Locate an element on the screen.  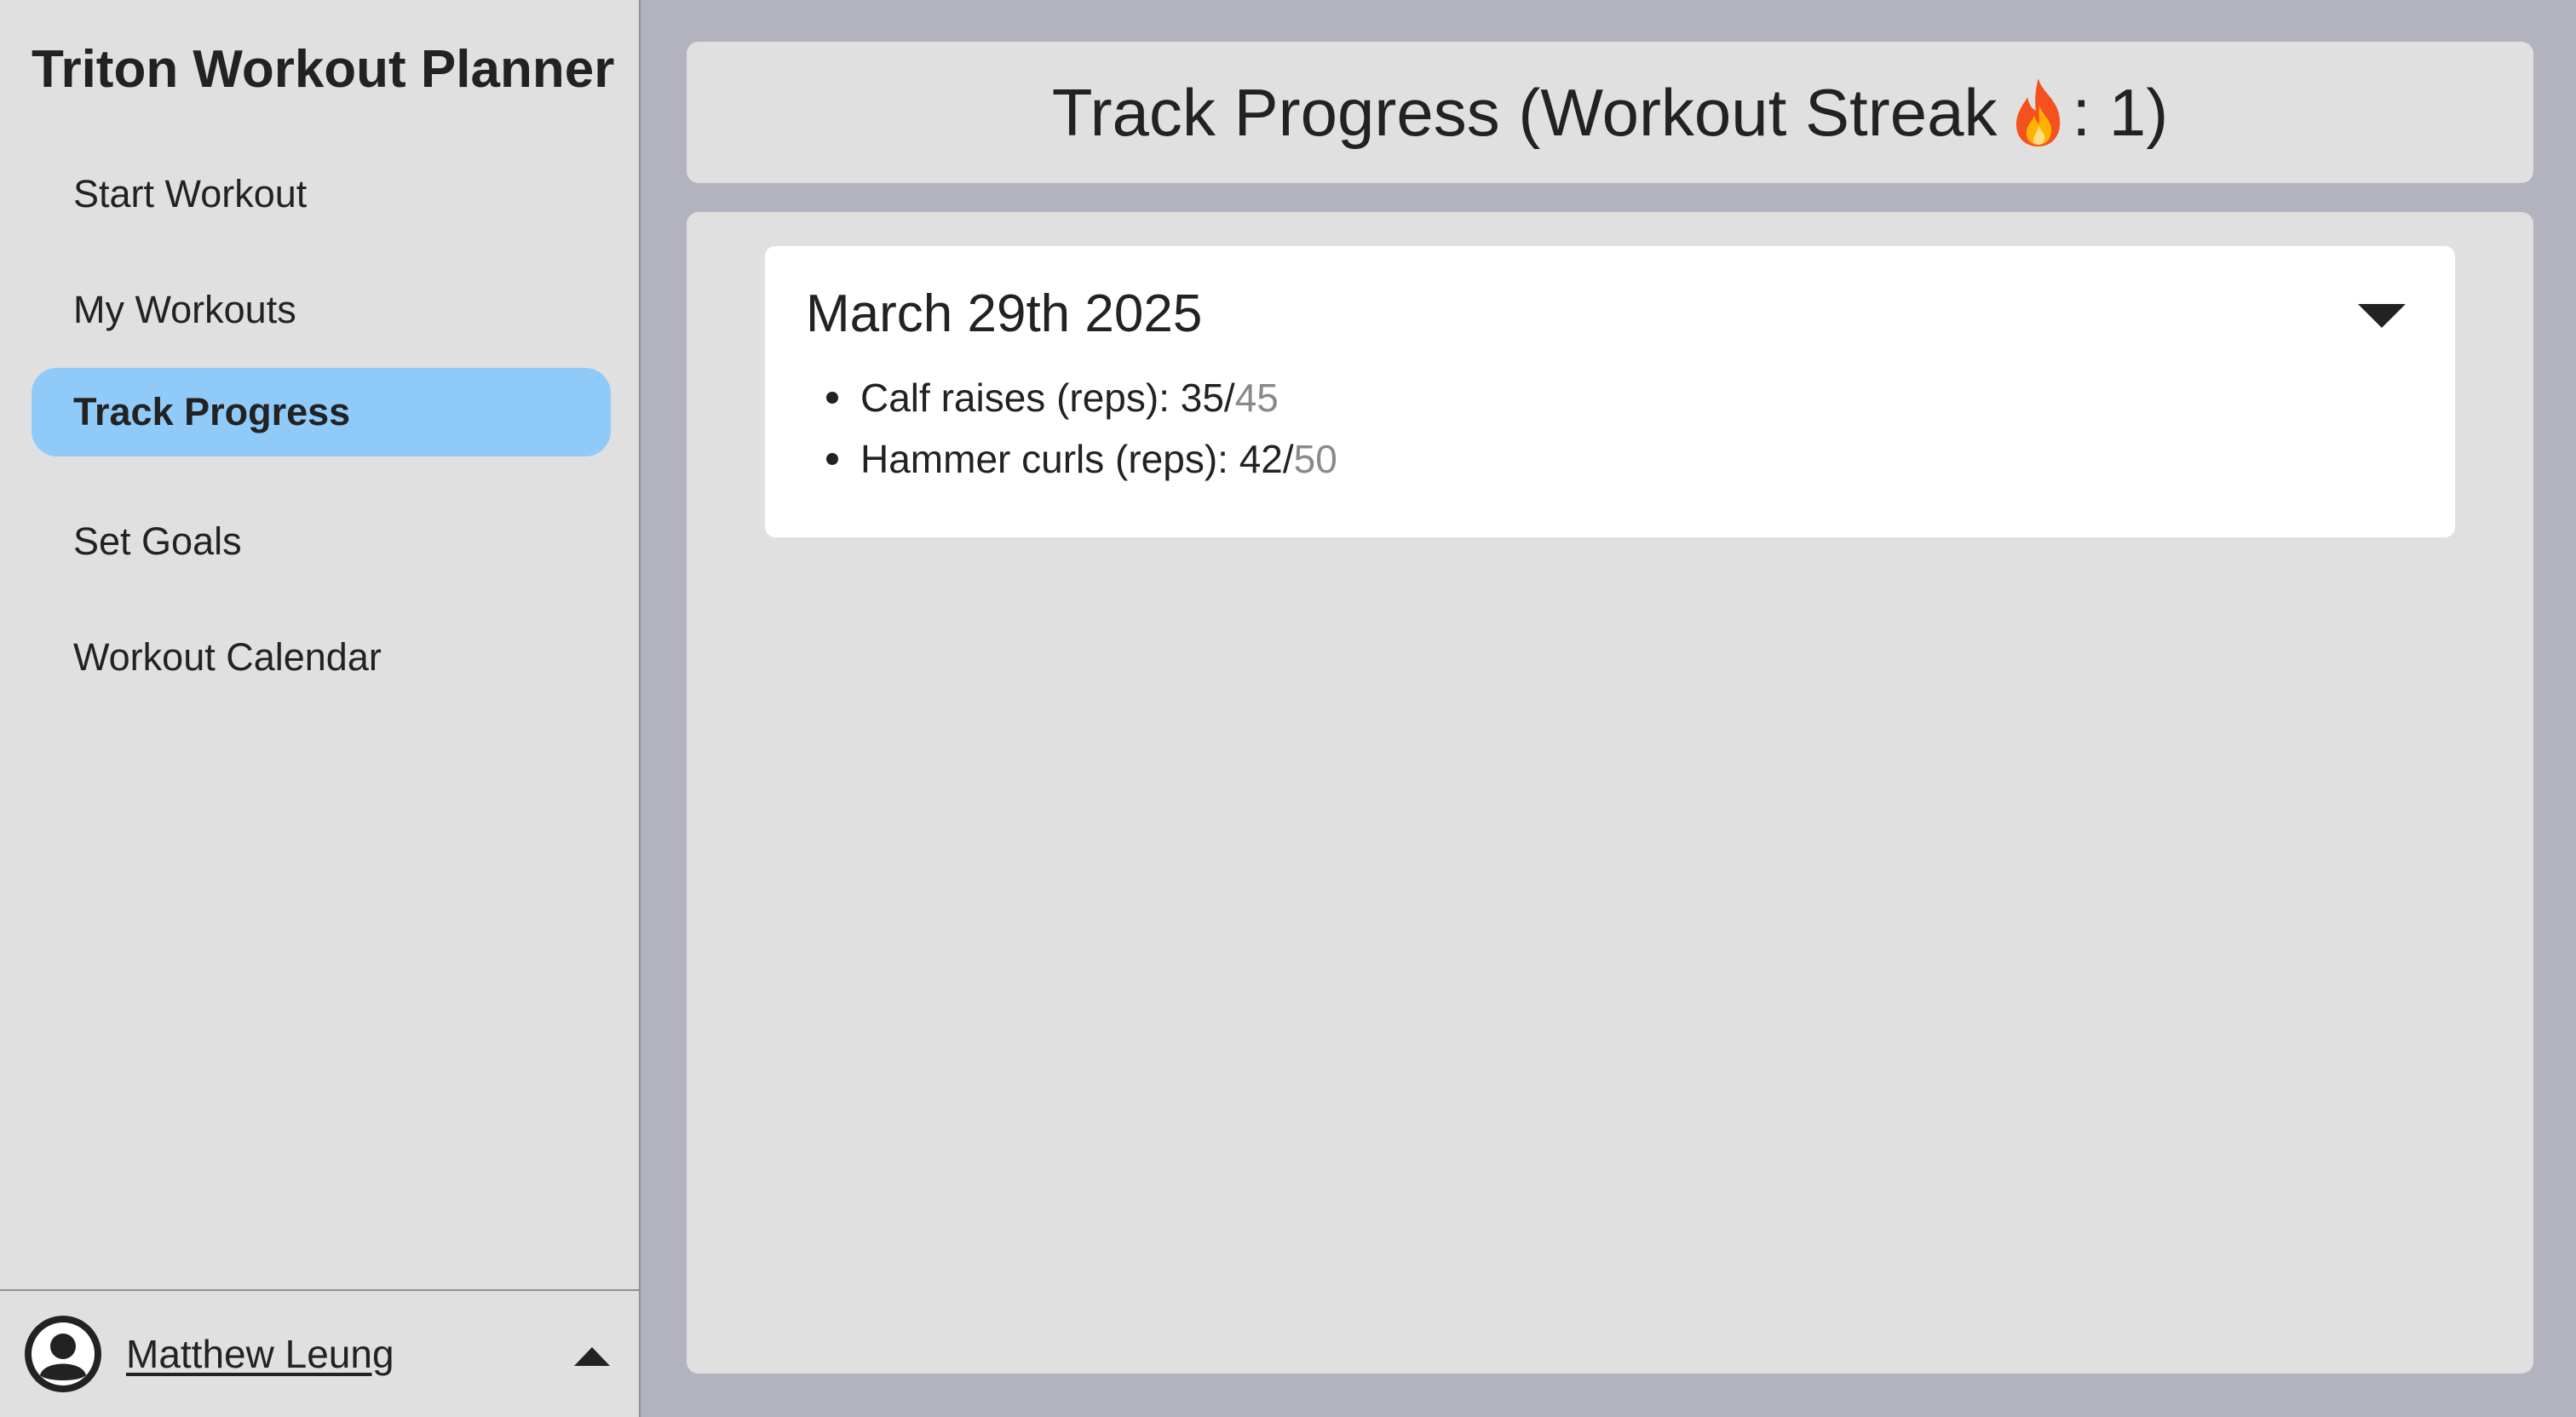
user-panel: Matthew Leung is located at coordinates (319, 1353).